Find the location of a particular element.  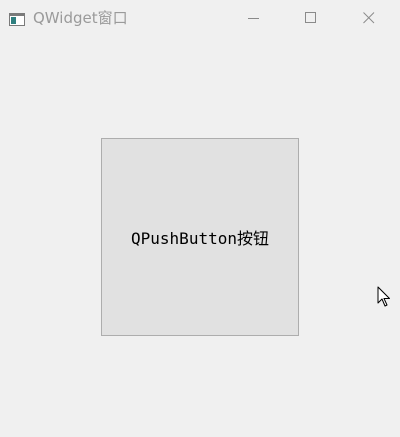

minimize-button is located at coordinates (254, 18).